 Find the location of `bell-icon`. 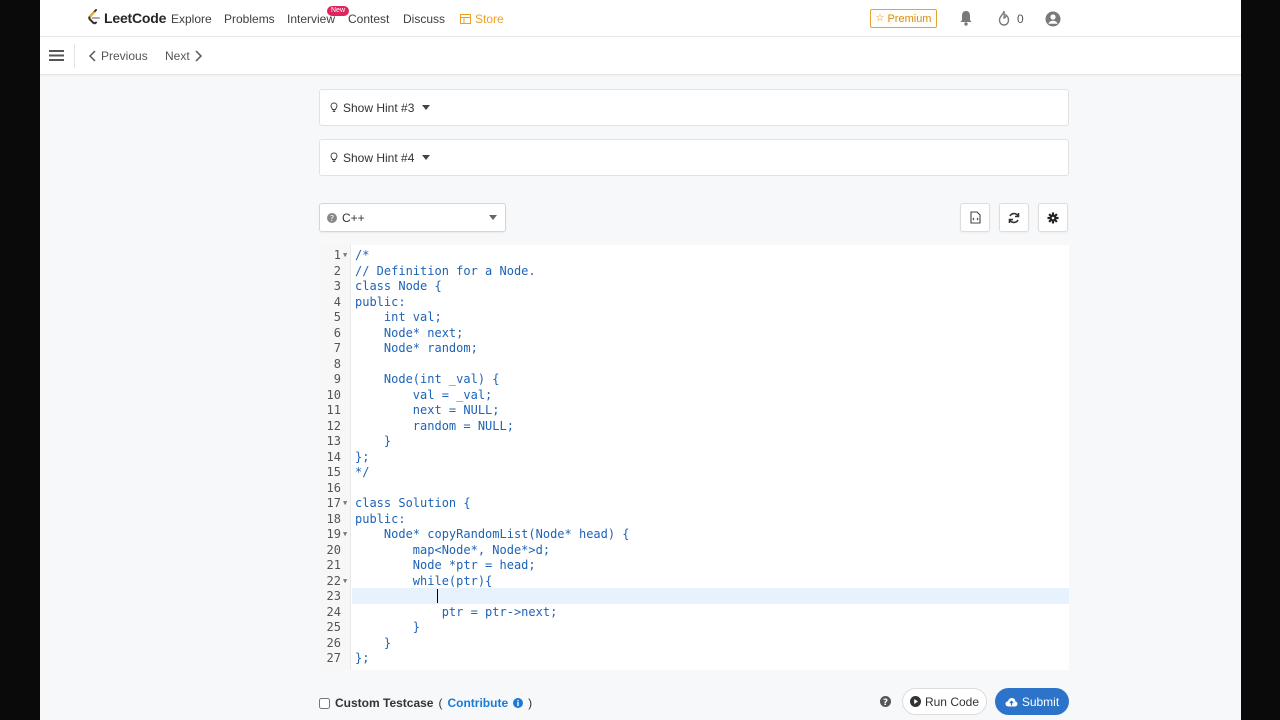

bell-icon is located at coordinates (966, 18).